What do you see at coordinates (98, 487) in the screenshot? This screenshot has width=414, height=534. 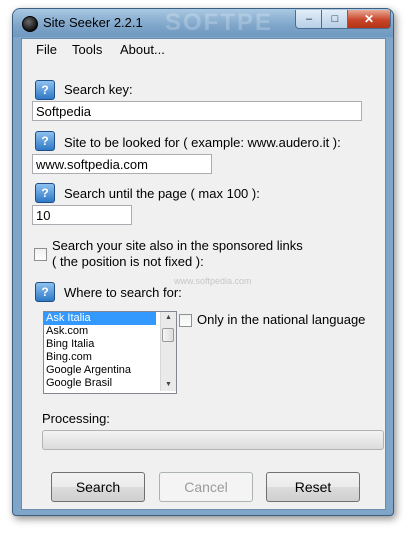 I see `search-button: Search` at bounding box center [98, 487].